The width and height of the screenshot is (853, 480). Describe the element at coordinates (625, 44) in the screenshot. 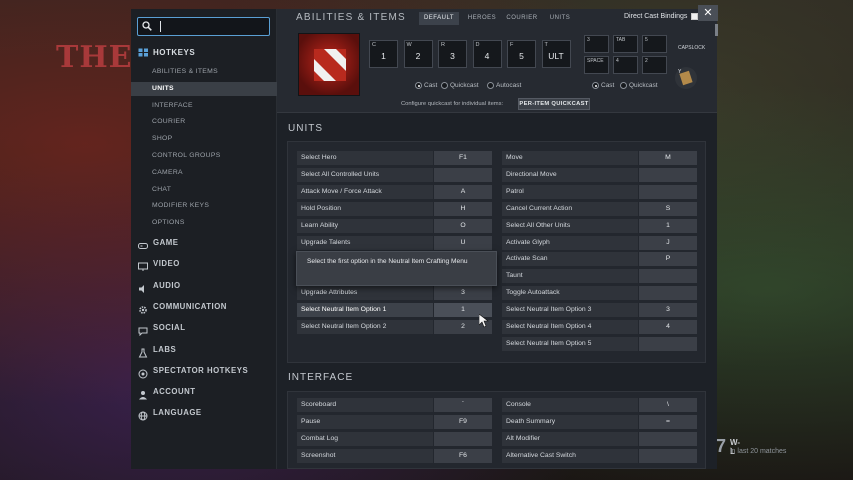

I see `item-slot-2: TAB` at that location.